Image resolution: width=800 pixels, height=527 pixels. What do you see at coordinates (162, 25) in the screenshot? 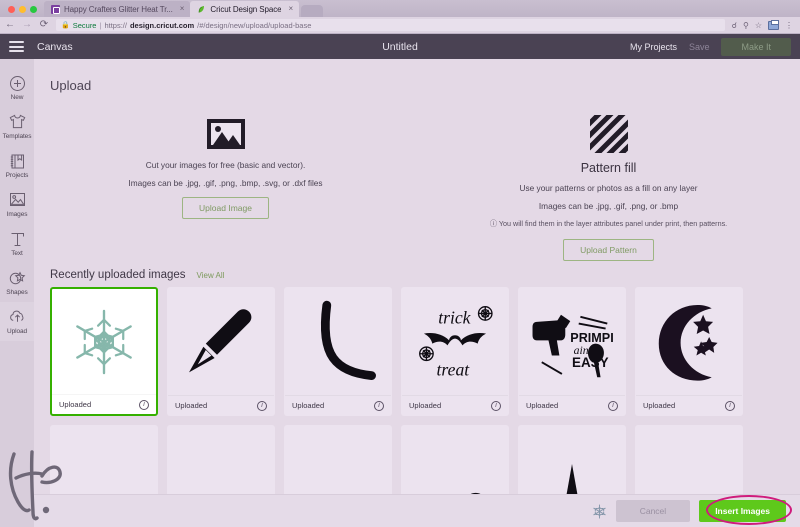
I see `url-host: design.cricut.com` at bounding box center [162, 25].